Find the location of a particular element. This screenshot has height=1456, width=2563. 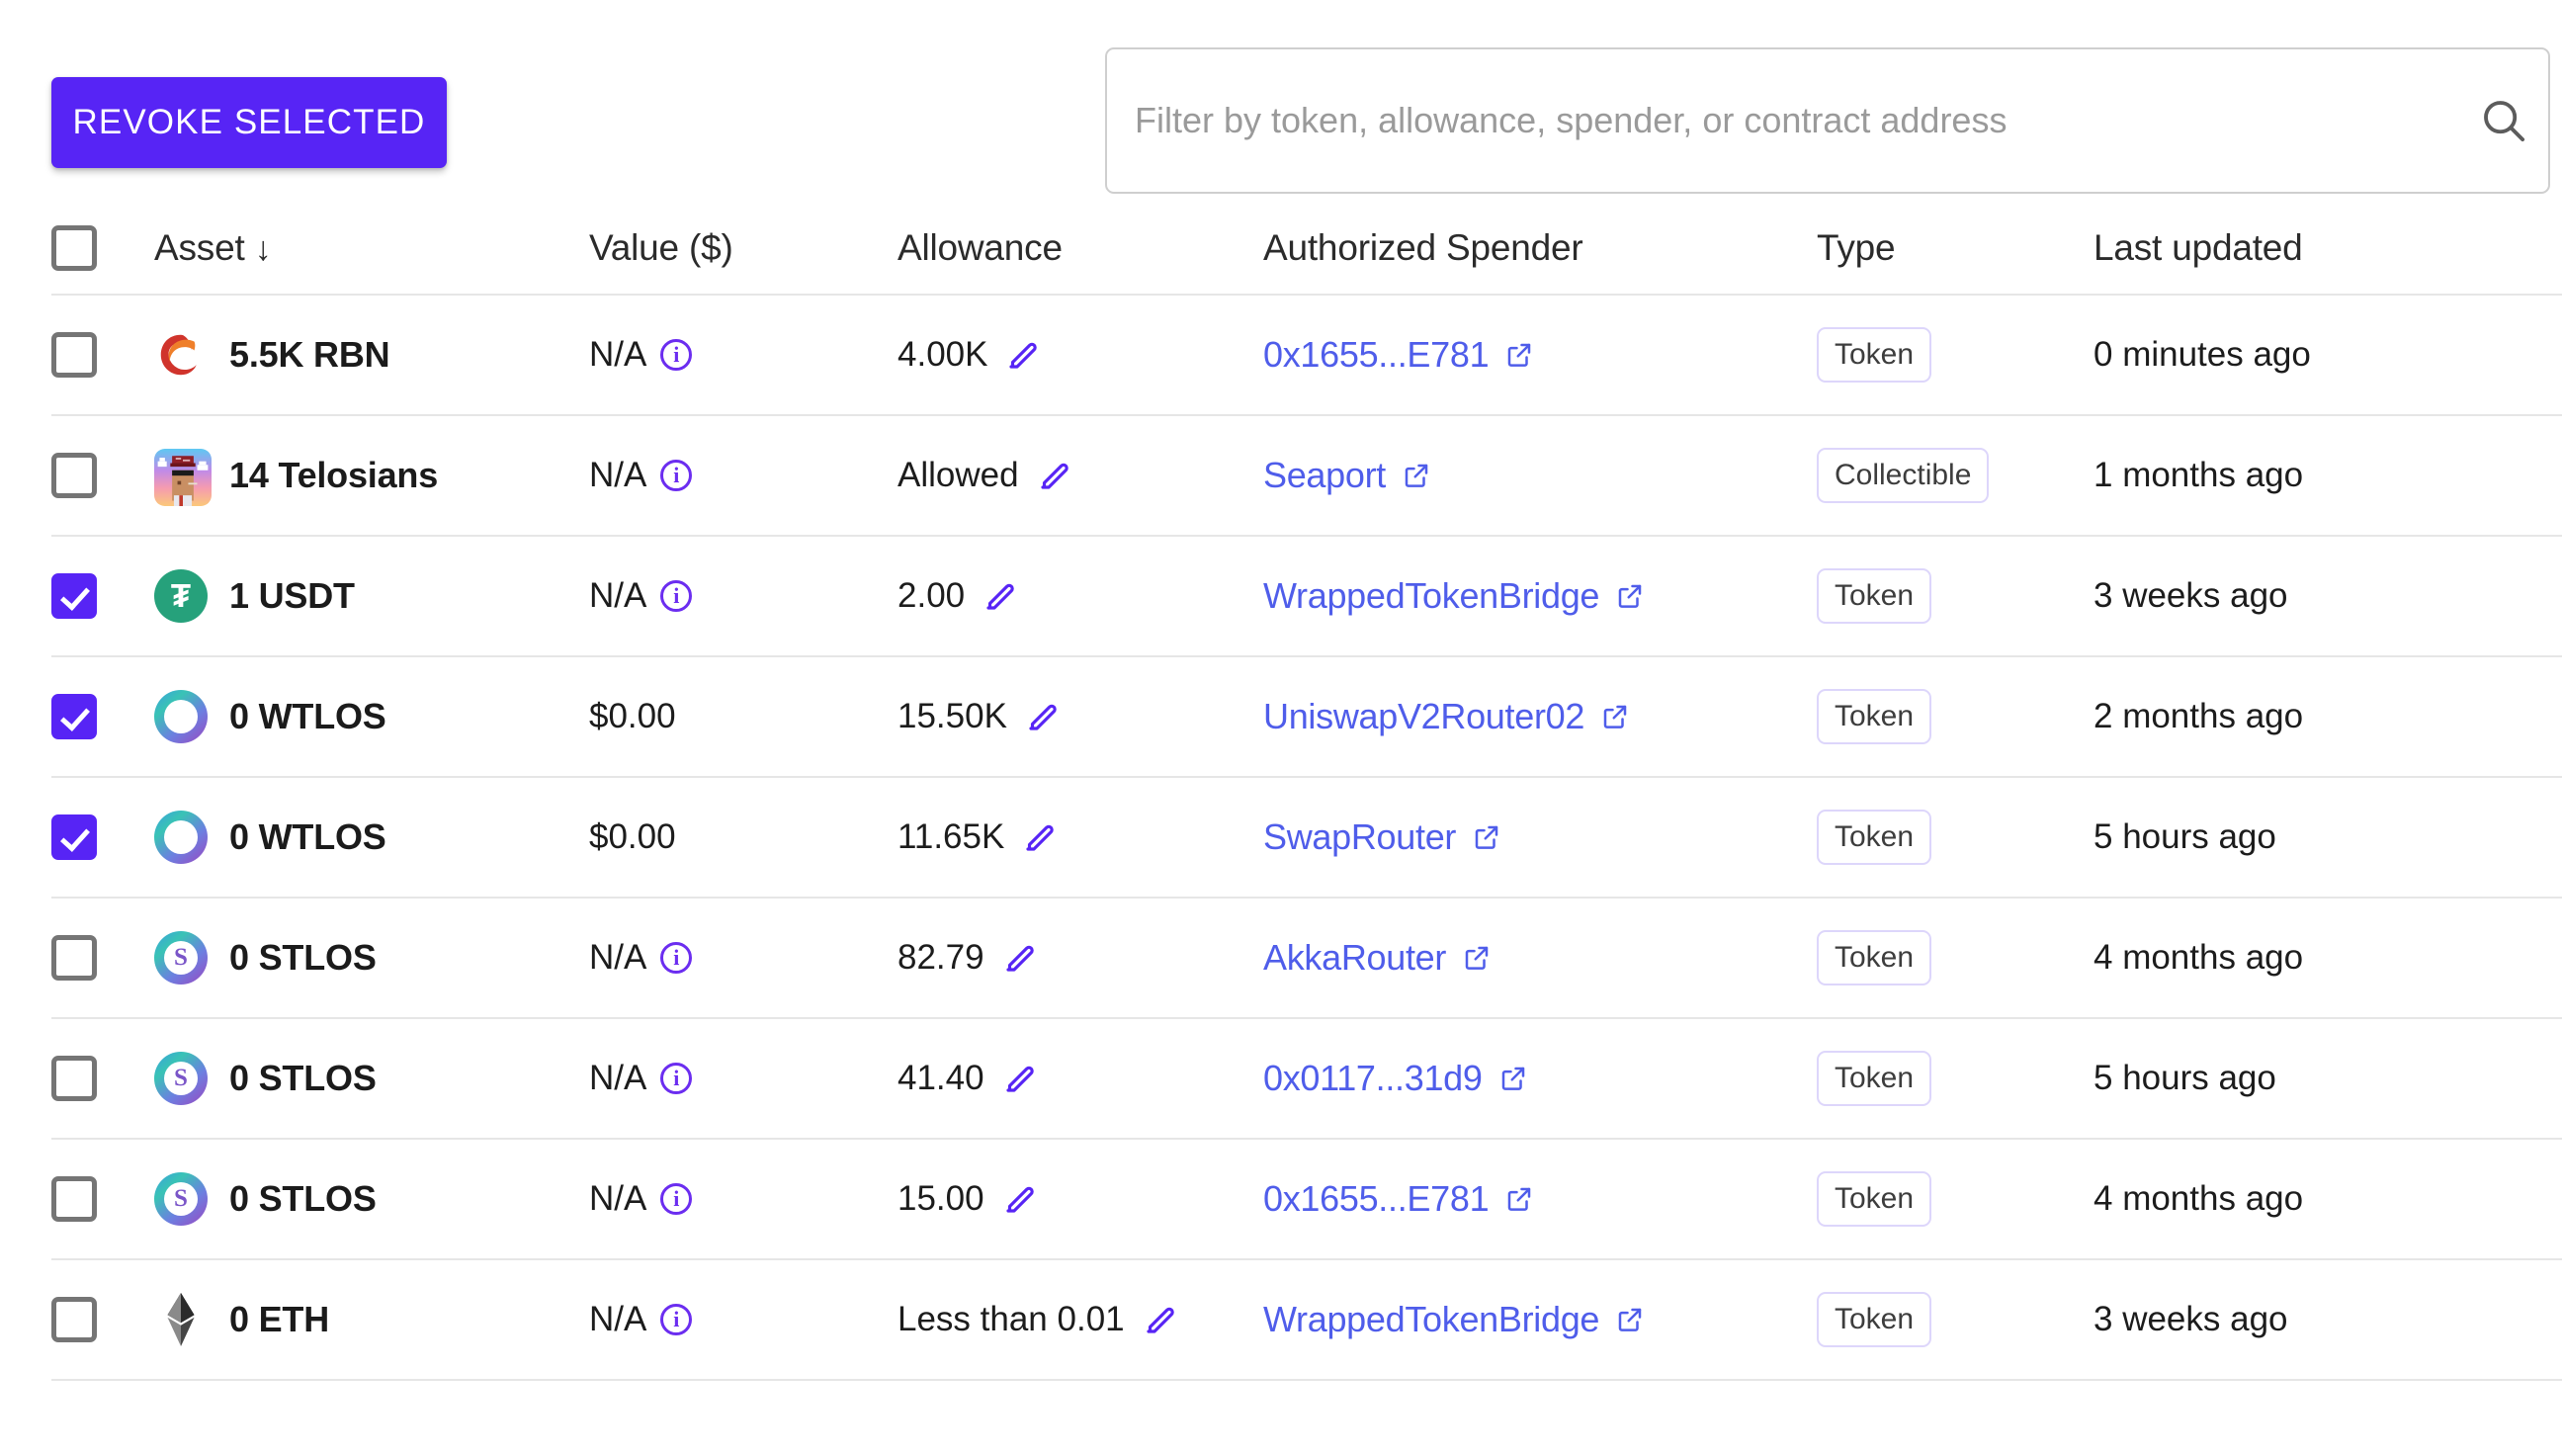

allowance-cell: 15.50K is located at coordinates (1080, 717).